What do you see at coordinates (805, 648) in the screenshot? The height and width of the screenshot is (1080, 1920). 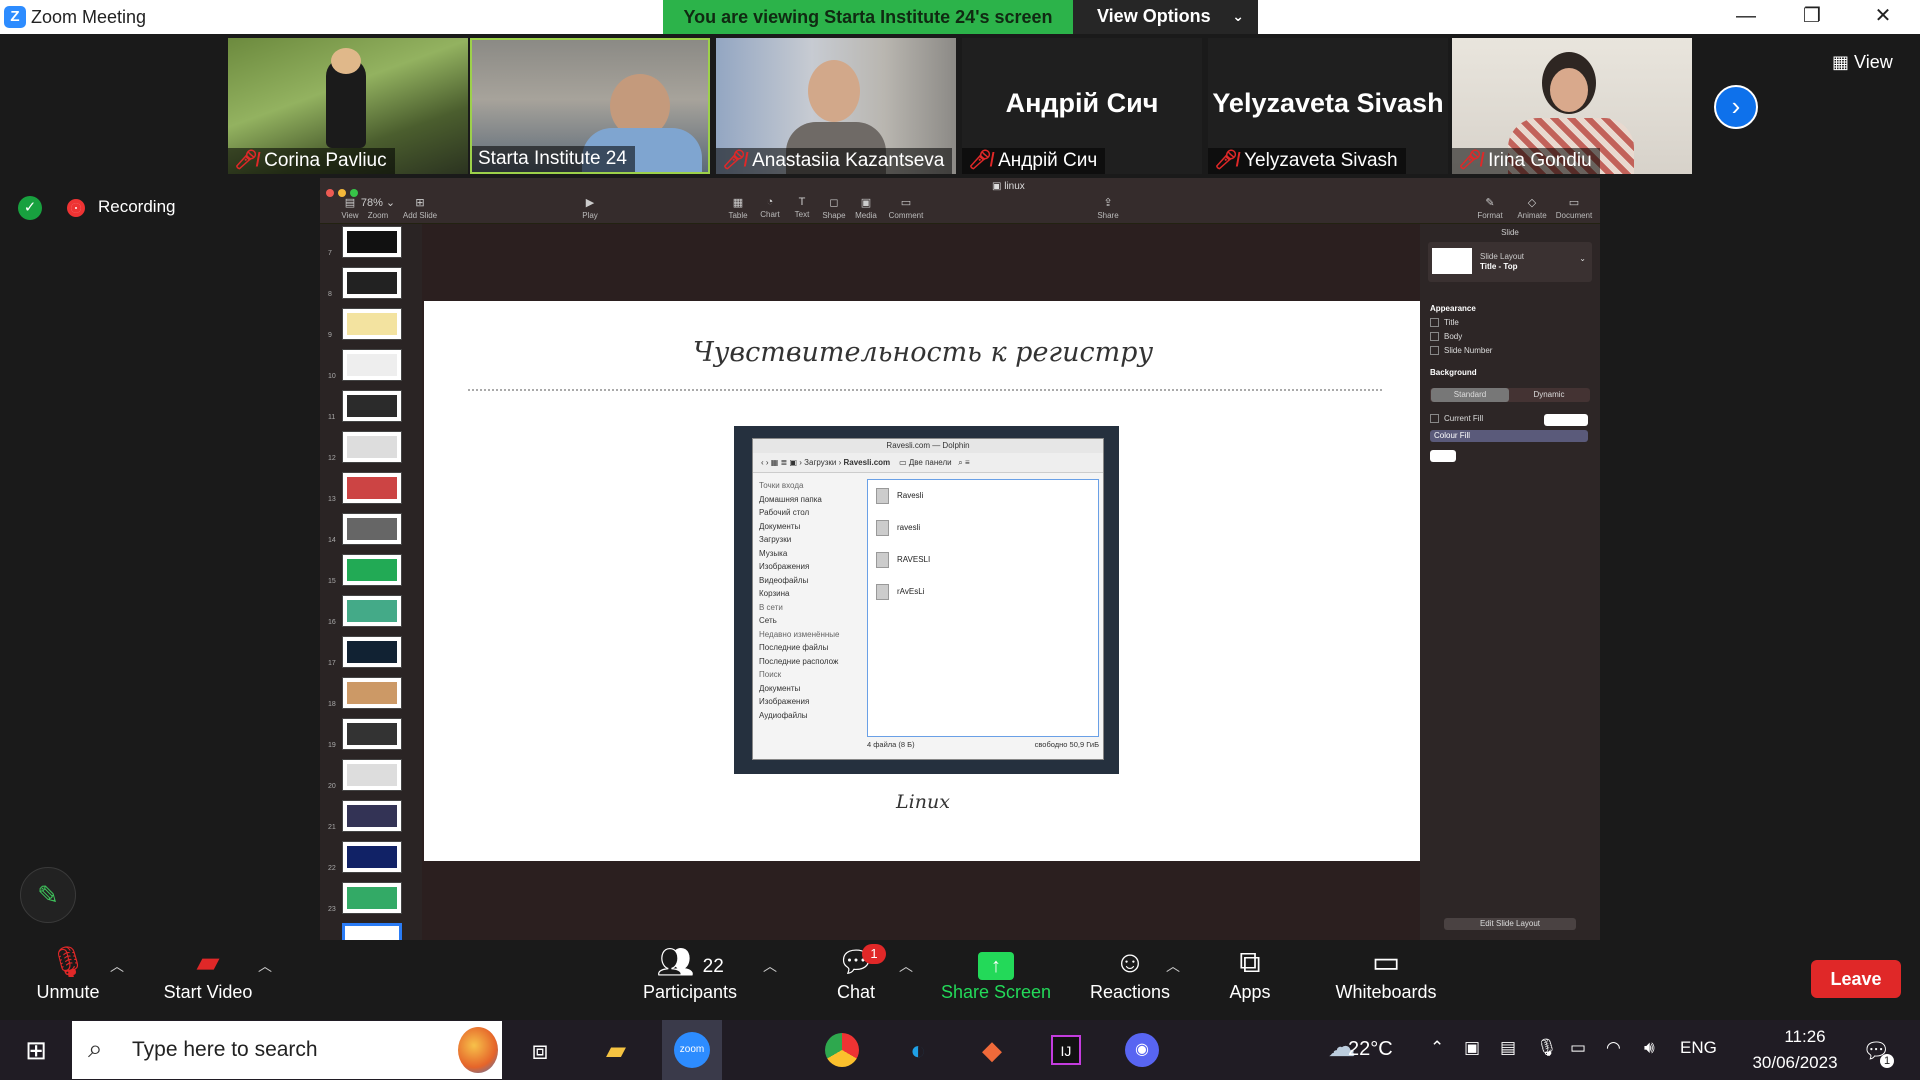 I see `places-item: Последние файлы` at bounding box center [805, 648].